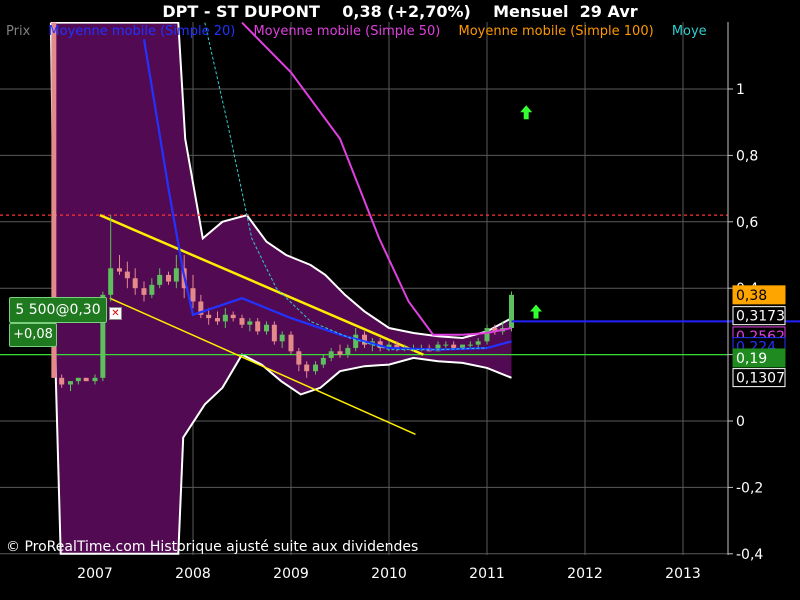  I want to click on y-tick-label: 0, so click(740, 422).